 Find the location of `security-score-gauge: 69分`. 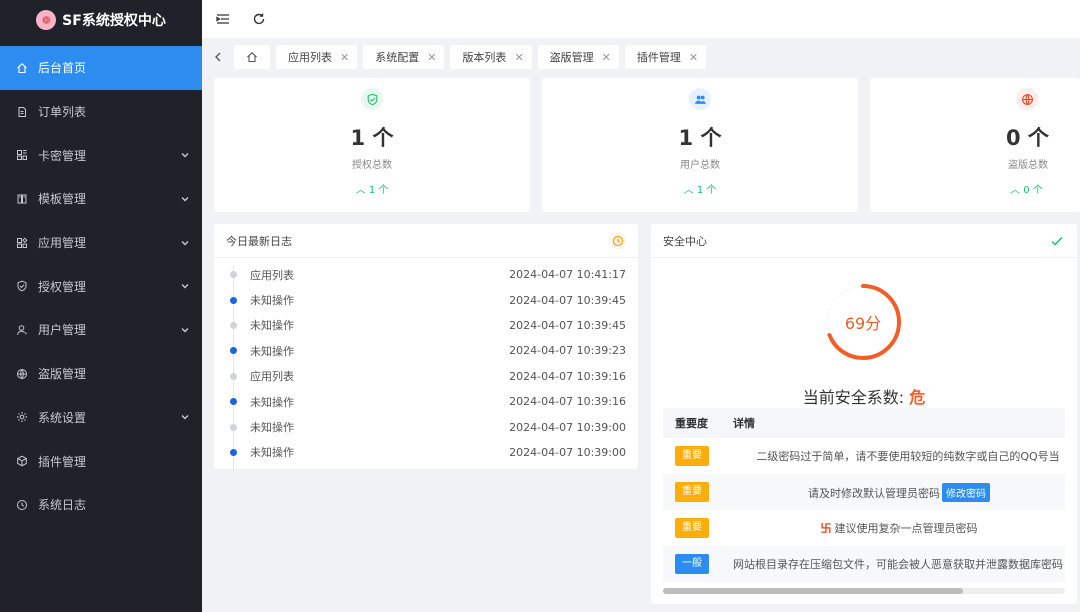

security-score-gauge: 69分 is located at coordinates (863, 322).